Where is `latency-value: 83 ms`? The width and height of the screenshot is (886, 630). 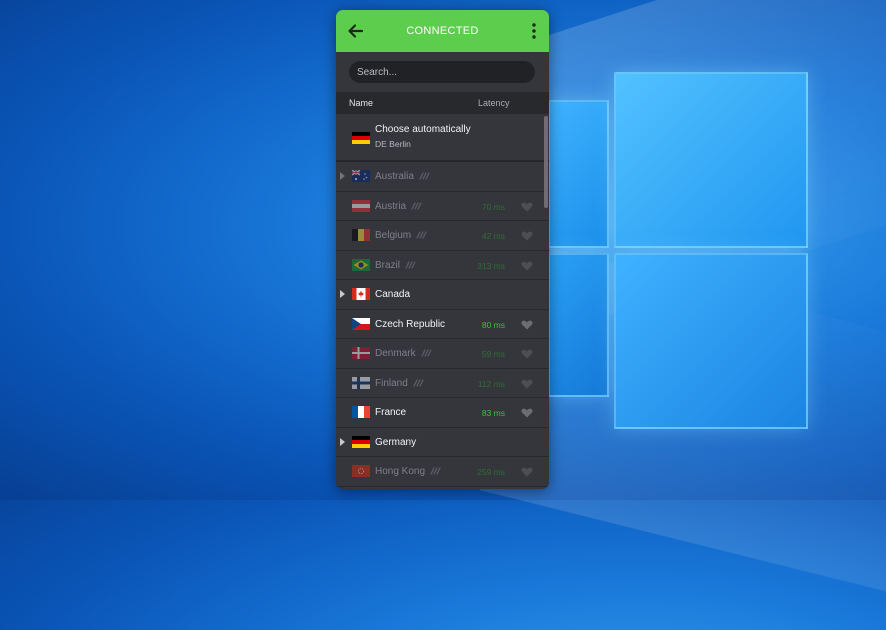 latency-value: 83 ms is located at coordinates (493, 413).